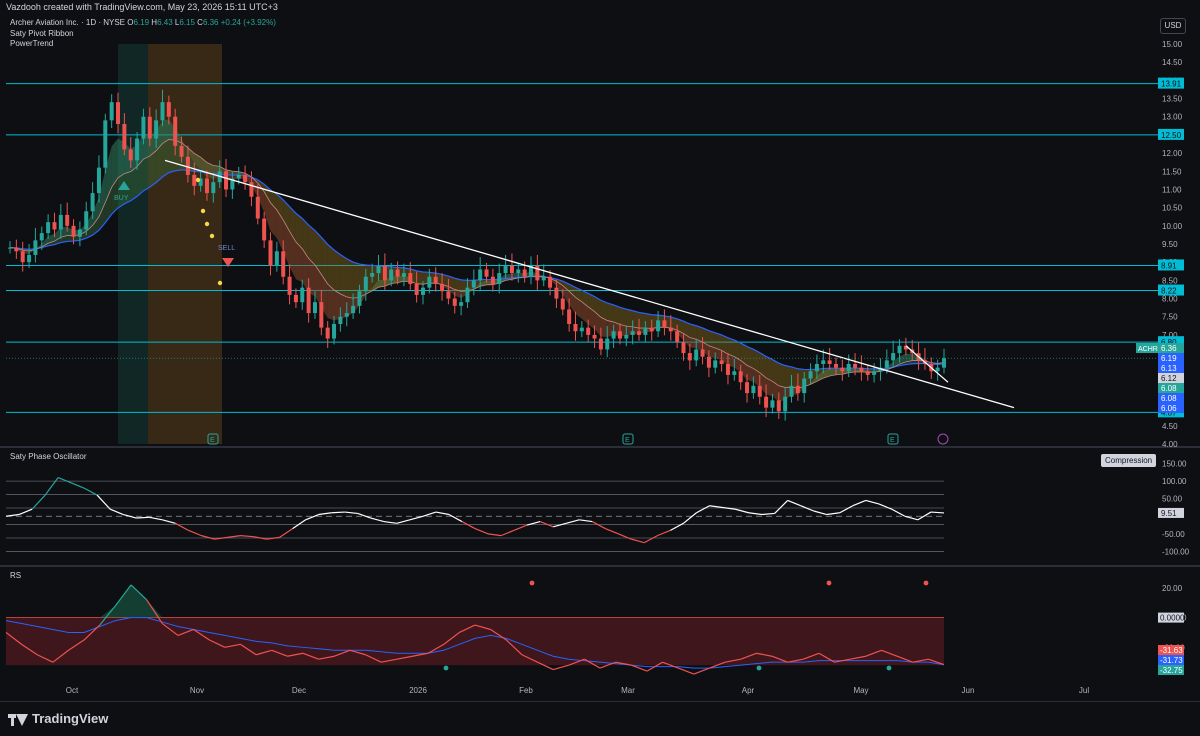 Image resolution: width=1200 pixels, height=736 pixels. I want to click on price-axis-tick: 13.00, so click(1172, 117).